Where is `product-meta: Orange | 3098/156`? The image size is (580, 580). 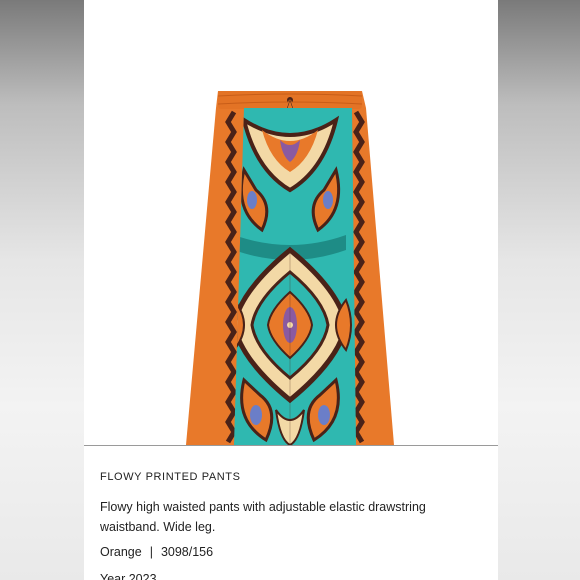 product-meta: Orange | 3098/156 is located at coordinates (156, 552).